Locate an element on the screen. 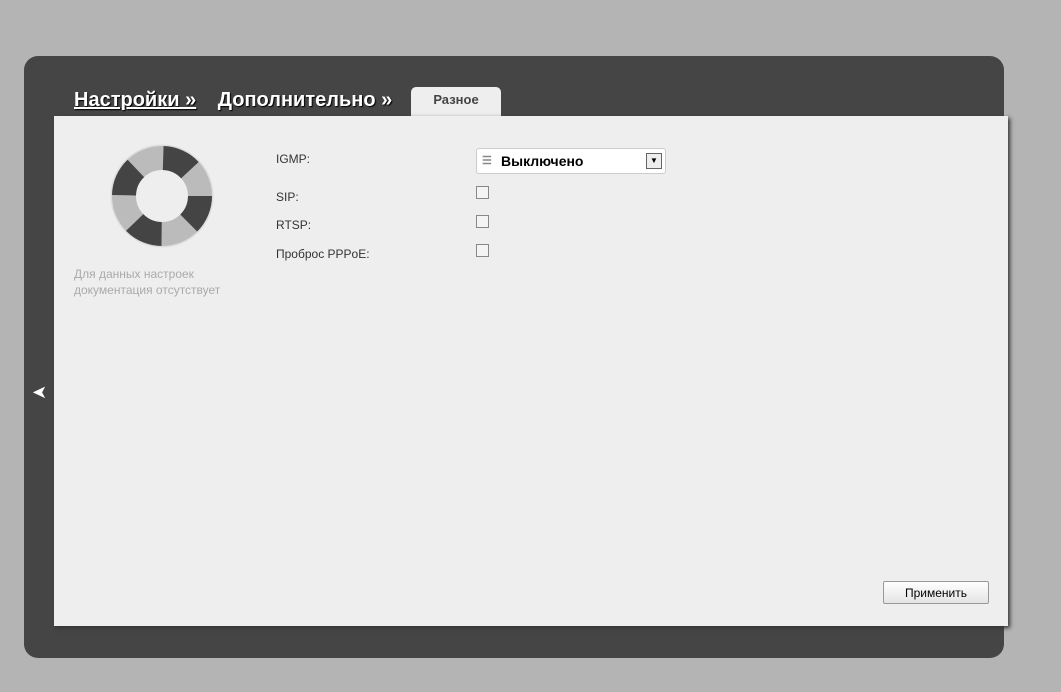 The height and width of the screenshot is (692, 1061). igmp-label: IGMP: is located at coordinates (293, 159).